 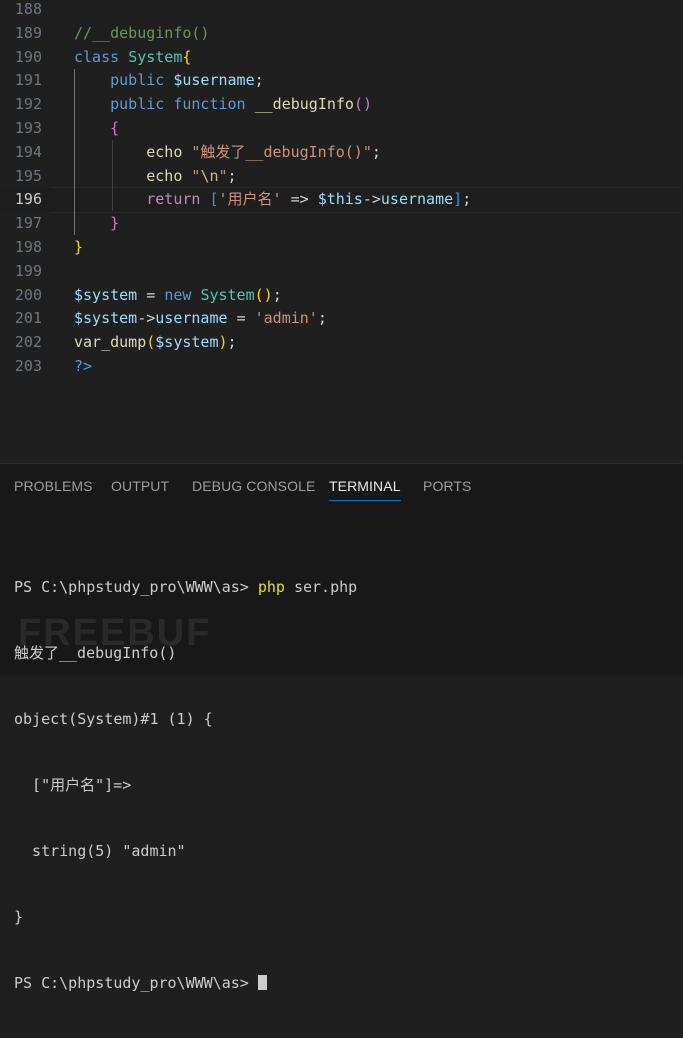 What do you see at coordinates (447, 486) in the screenshot?
I see `tab-ports: PORTS` at bounding box center [447, 486].